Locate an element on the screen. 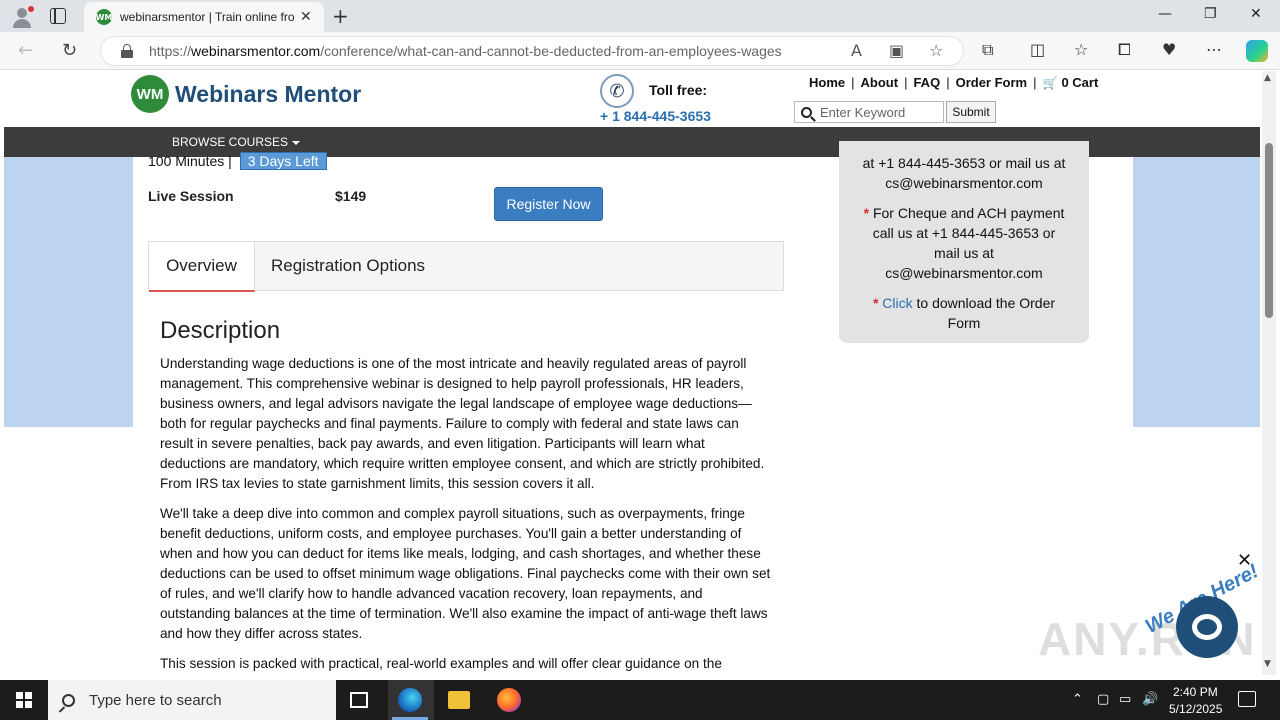 The height and width of the screenshot is (720, 1280). course-duration: 100 Minutes is located at coordinates (186, 161).